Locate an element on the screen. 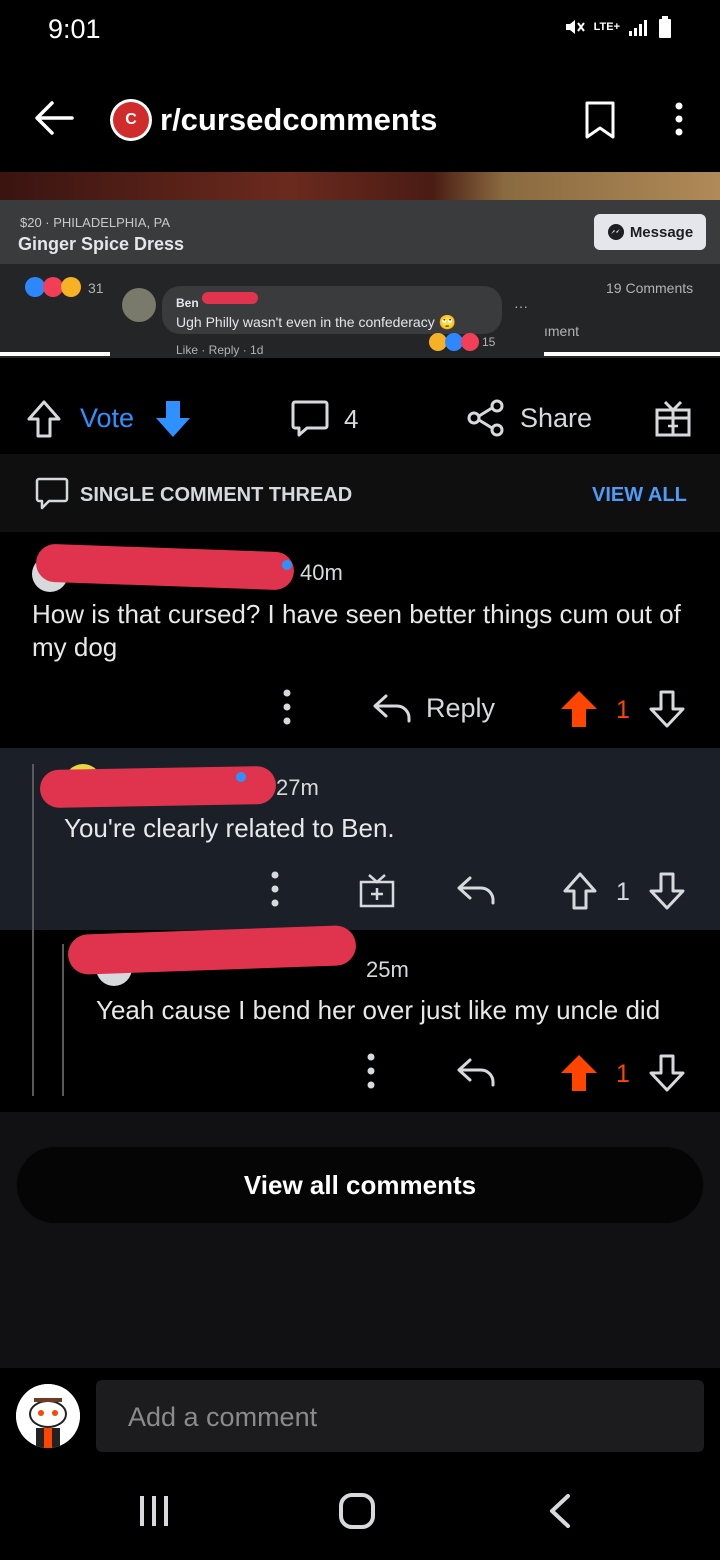 This screenshot has width=720, height=1560. vote-label: Vote is located at coordinates (107, 418).